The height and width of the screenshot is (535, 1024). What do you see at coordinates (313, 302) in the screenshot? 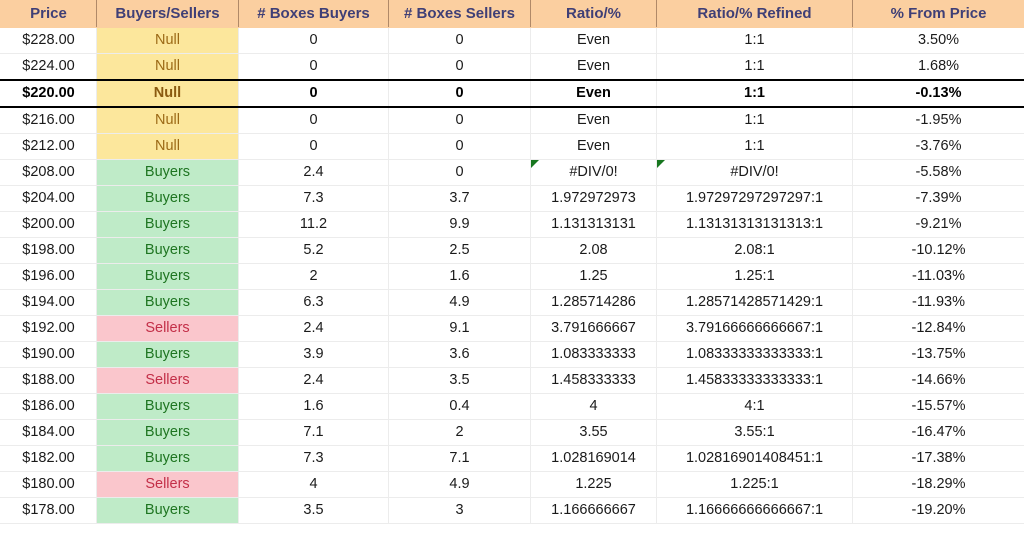
I see `cell-boxes-buyers: 6.3` at bounding box center [313, 302].